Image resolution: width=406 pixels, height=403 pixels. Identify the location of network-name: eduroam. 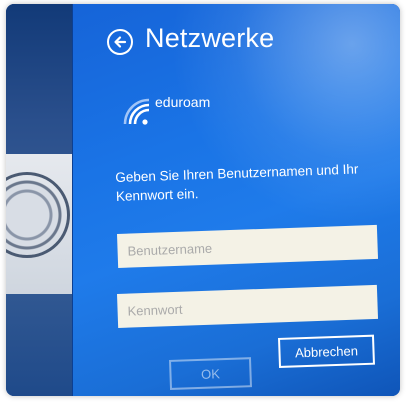
(183, 102).